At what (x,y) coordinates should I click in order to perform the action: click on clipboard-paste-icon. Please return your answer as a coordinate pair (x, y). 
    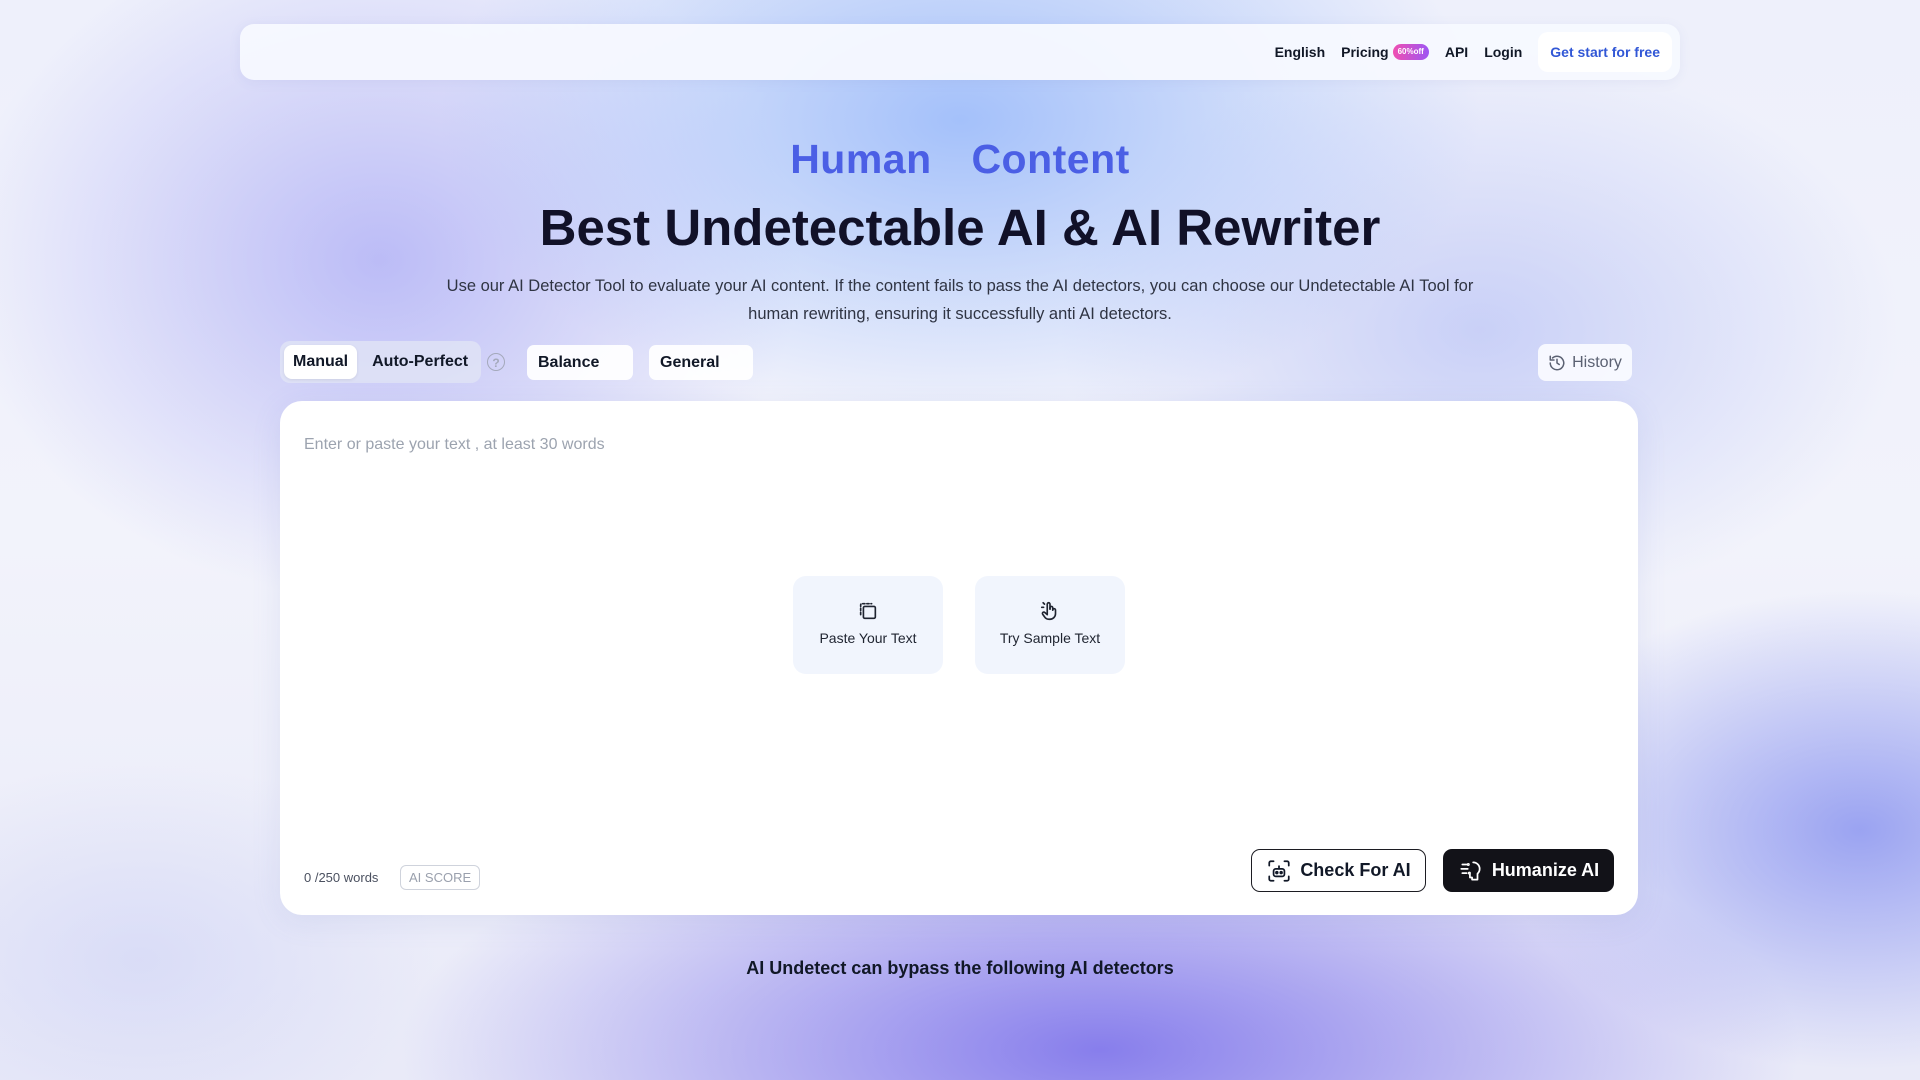
    Looking at the image, I should click on (868, 611).